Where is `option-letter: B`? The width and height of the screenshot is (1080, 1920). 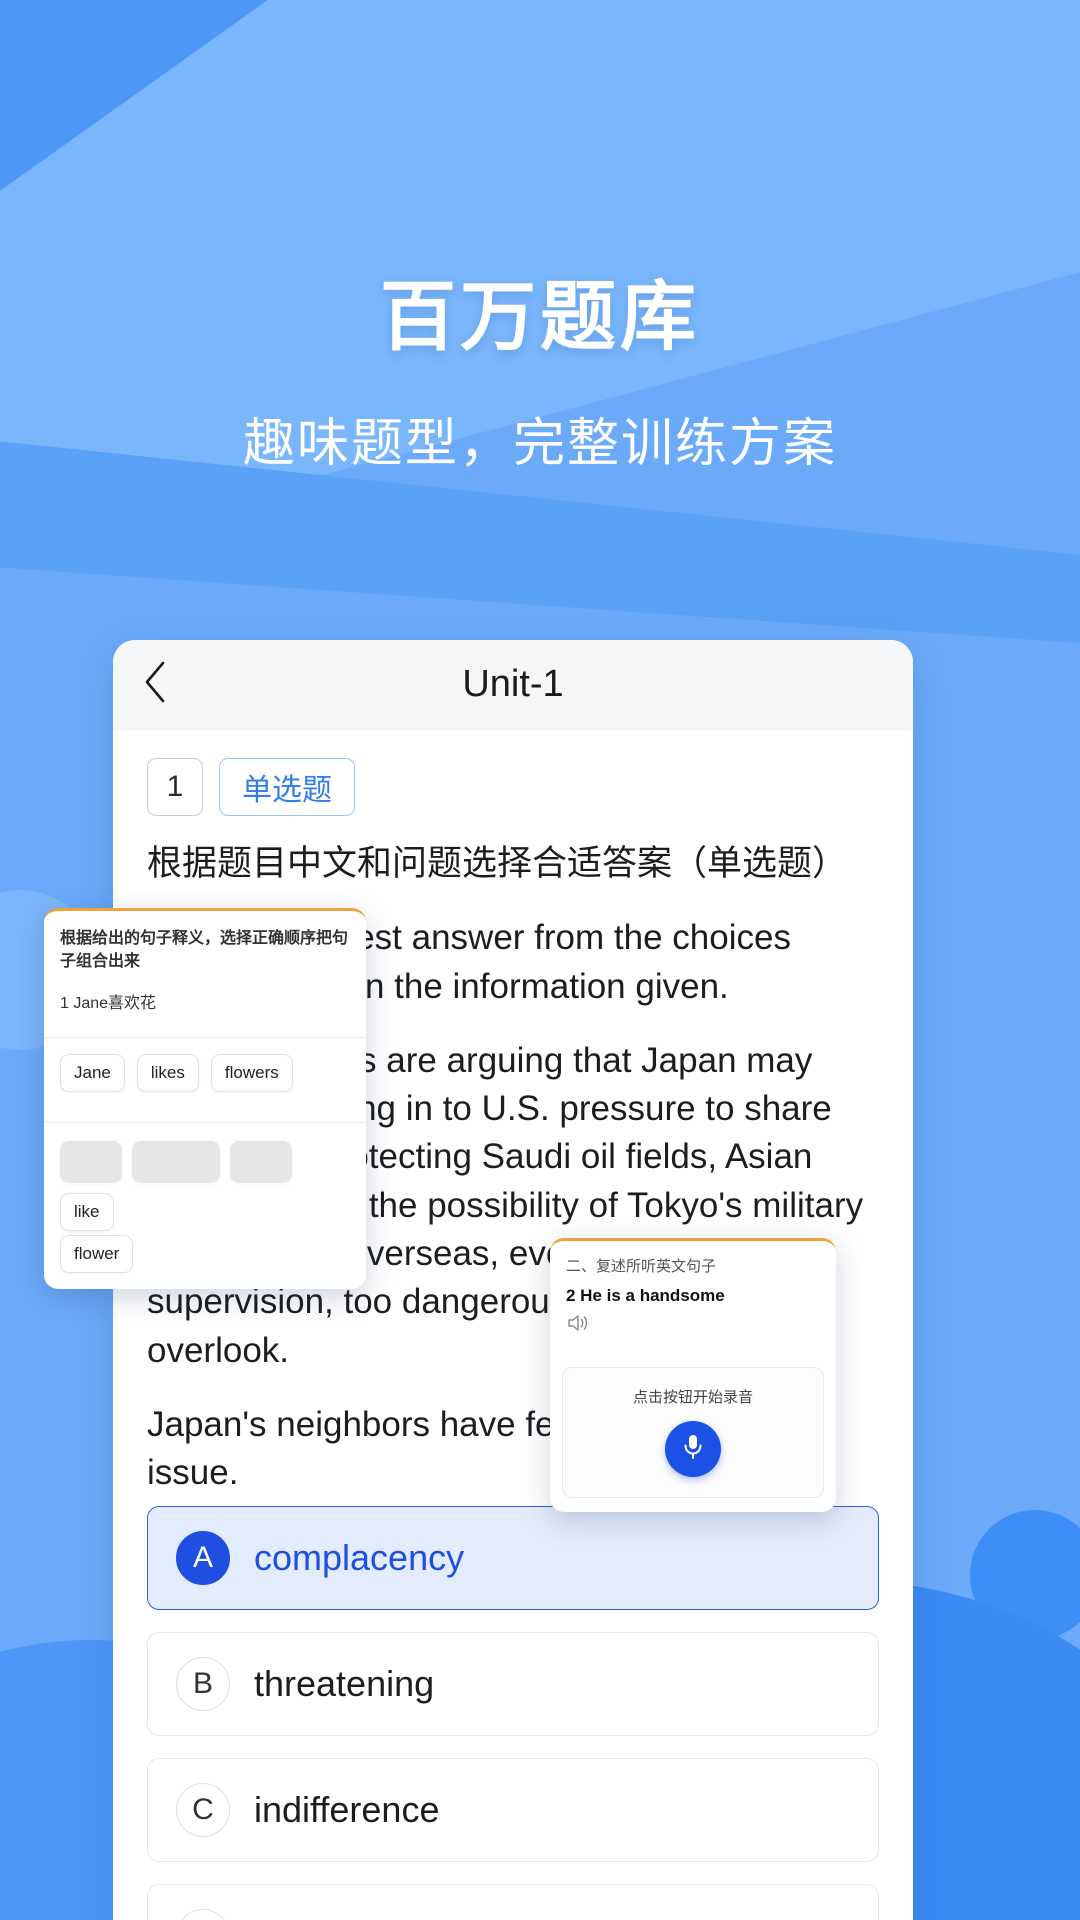
option-letter: B is located at coordinates (203, 1683).